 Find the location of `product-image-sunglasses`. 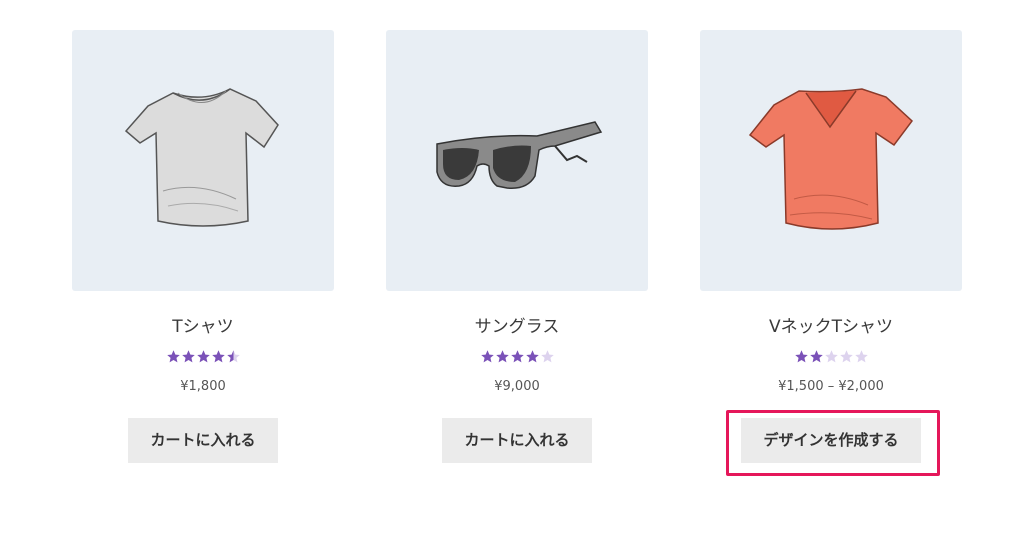

product-image-sunglasses is located at coordinates (517, 160).